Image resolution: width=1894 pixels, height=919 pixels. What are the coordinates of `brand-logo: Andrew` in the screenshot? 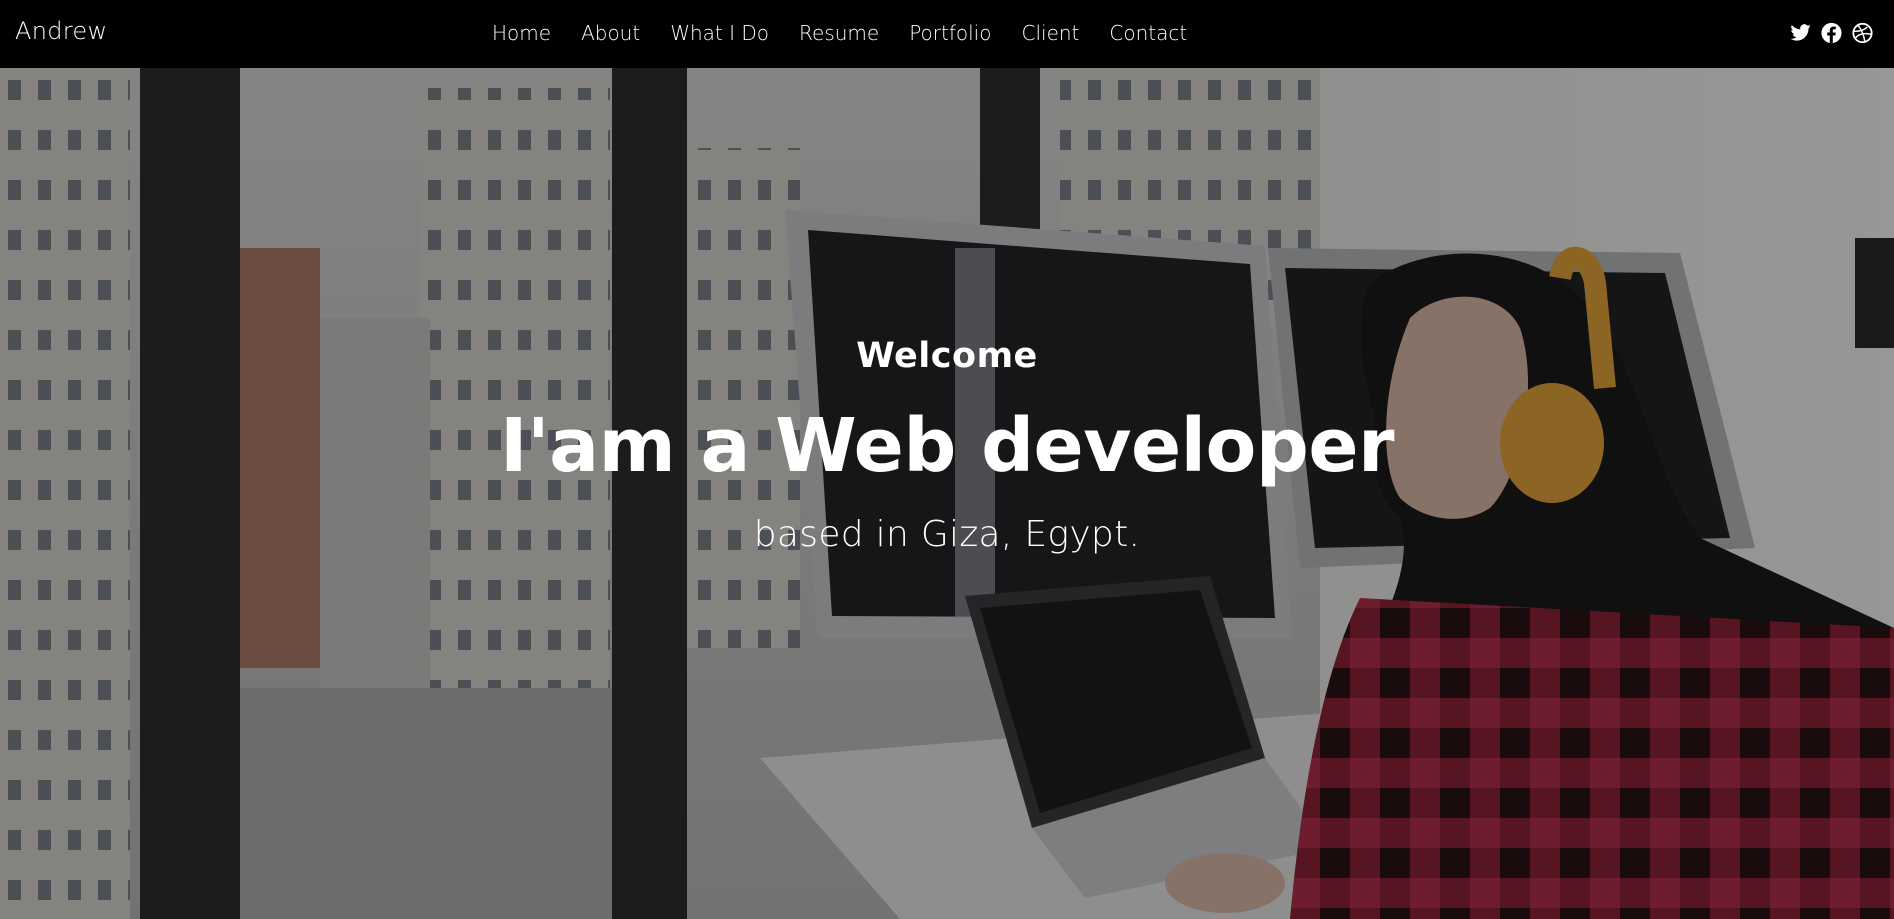 It's located at (61, 31).